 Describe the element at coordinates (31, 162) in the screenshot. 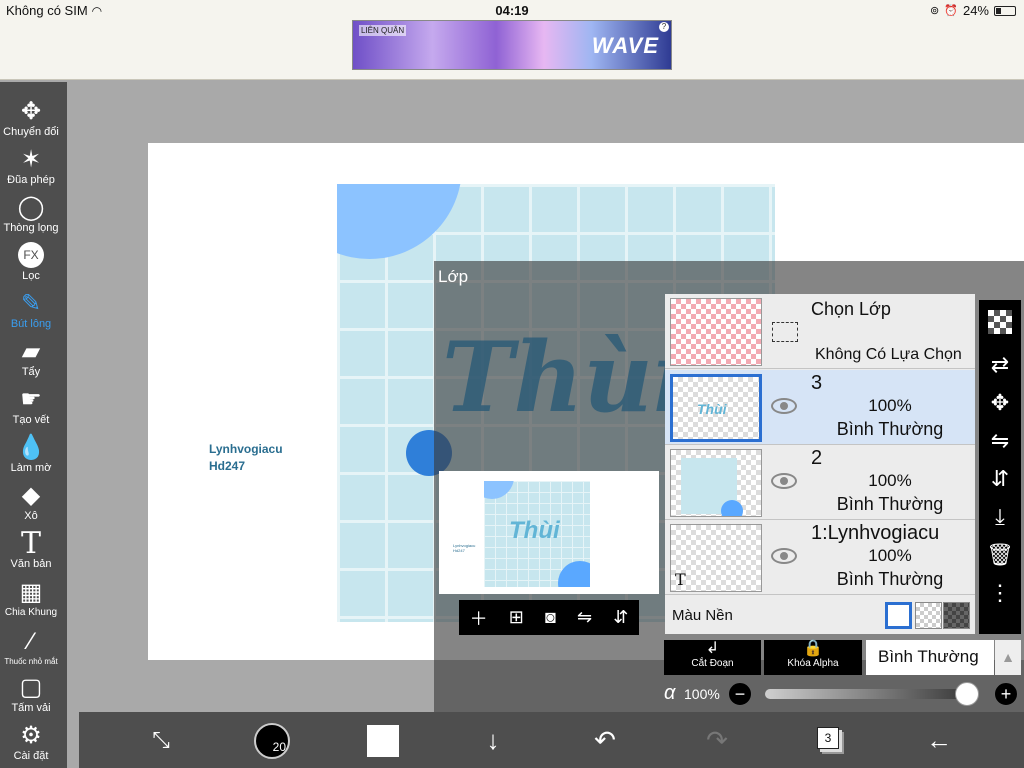

I see `tool-magic-wand: ✶ Đũa phép` at that location.